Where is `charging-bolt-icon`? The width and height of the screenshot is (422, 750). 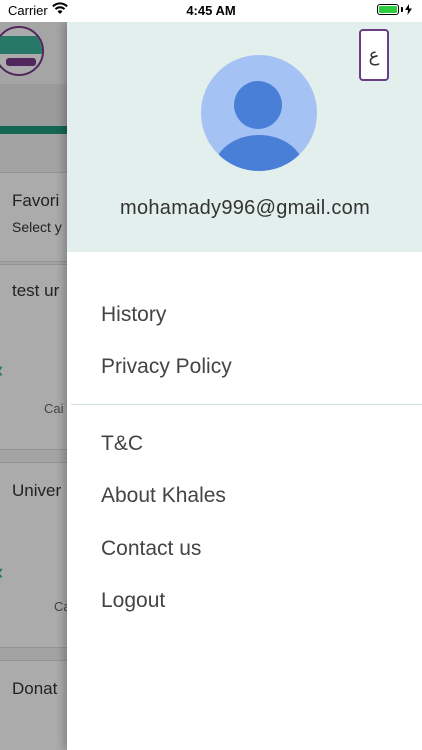 charging-bolt-icon is located at coordinates (408, 9).